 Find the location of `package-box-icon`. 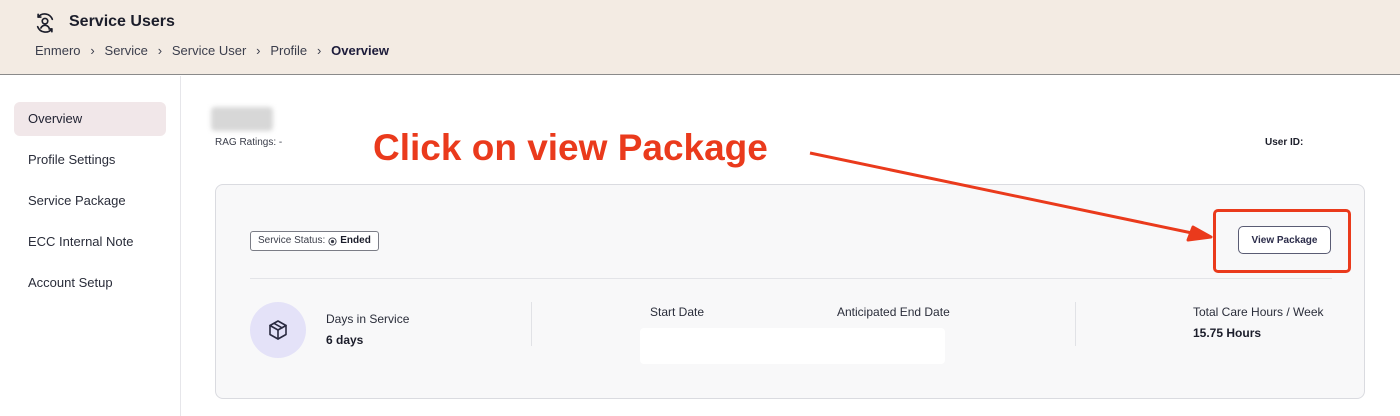

package-box-icon is located at coordinates (278, 330).